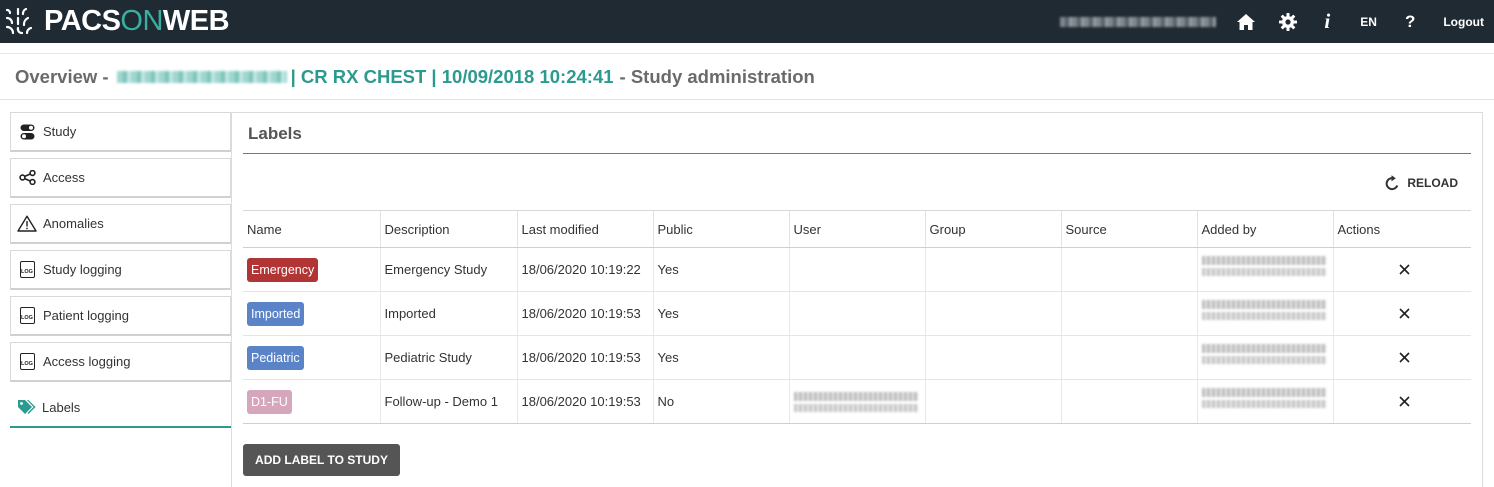 This screenshot has height=487, width=1494. I want to click on top-bar: PACSONWEB i EN ? Logout, so click(747, 21).